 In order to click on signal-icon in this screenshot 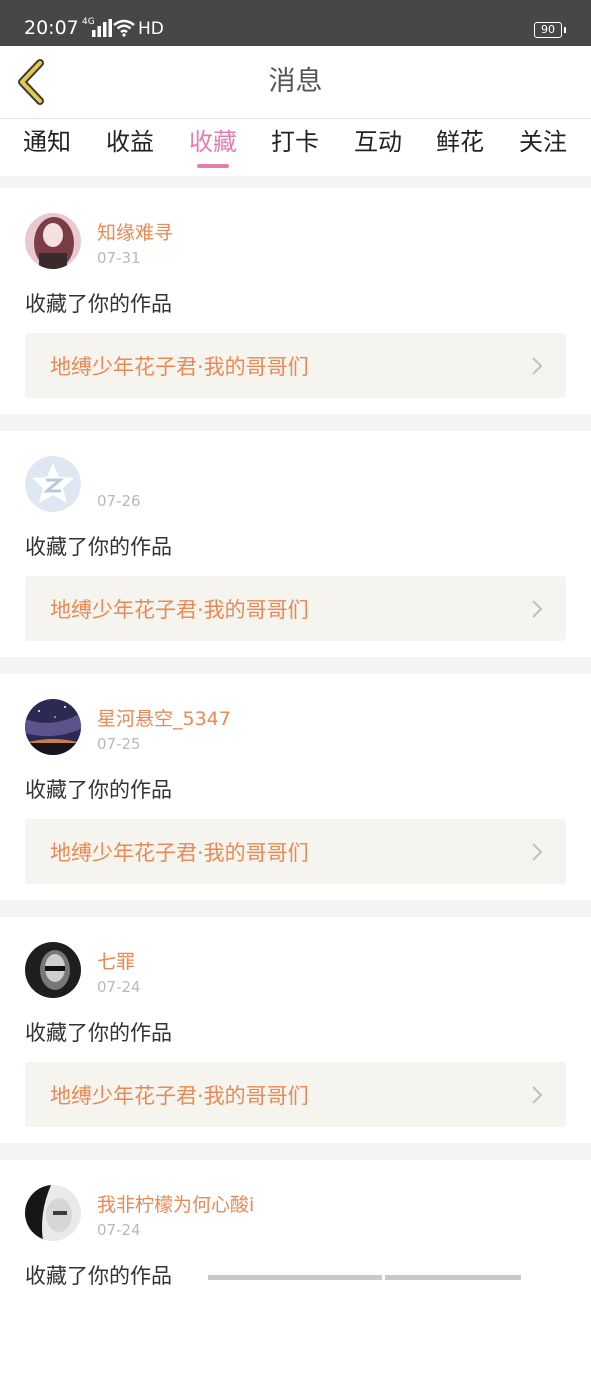, I will do `click(102, 28)`.